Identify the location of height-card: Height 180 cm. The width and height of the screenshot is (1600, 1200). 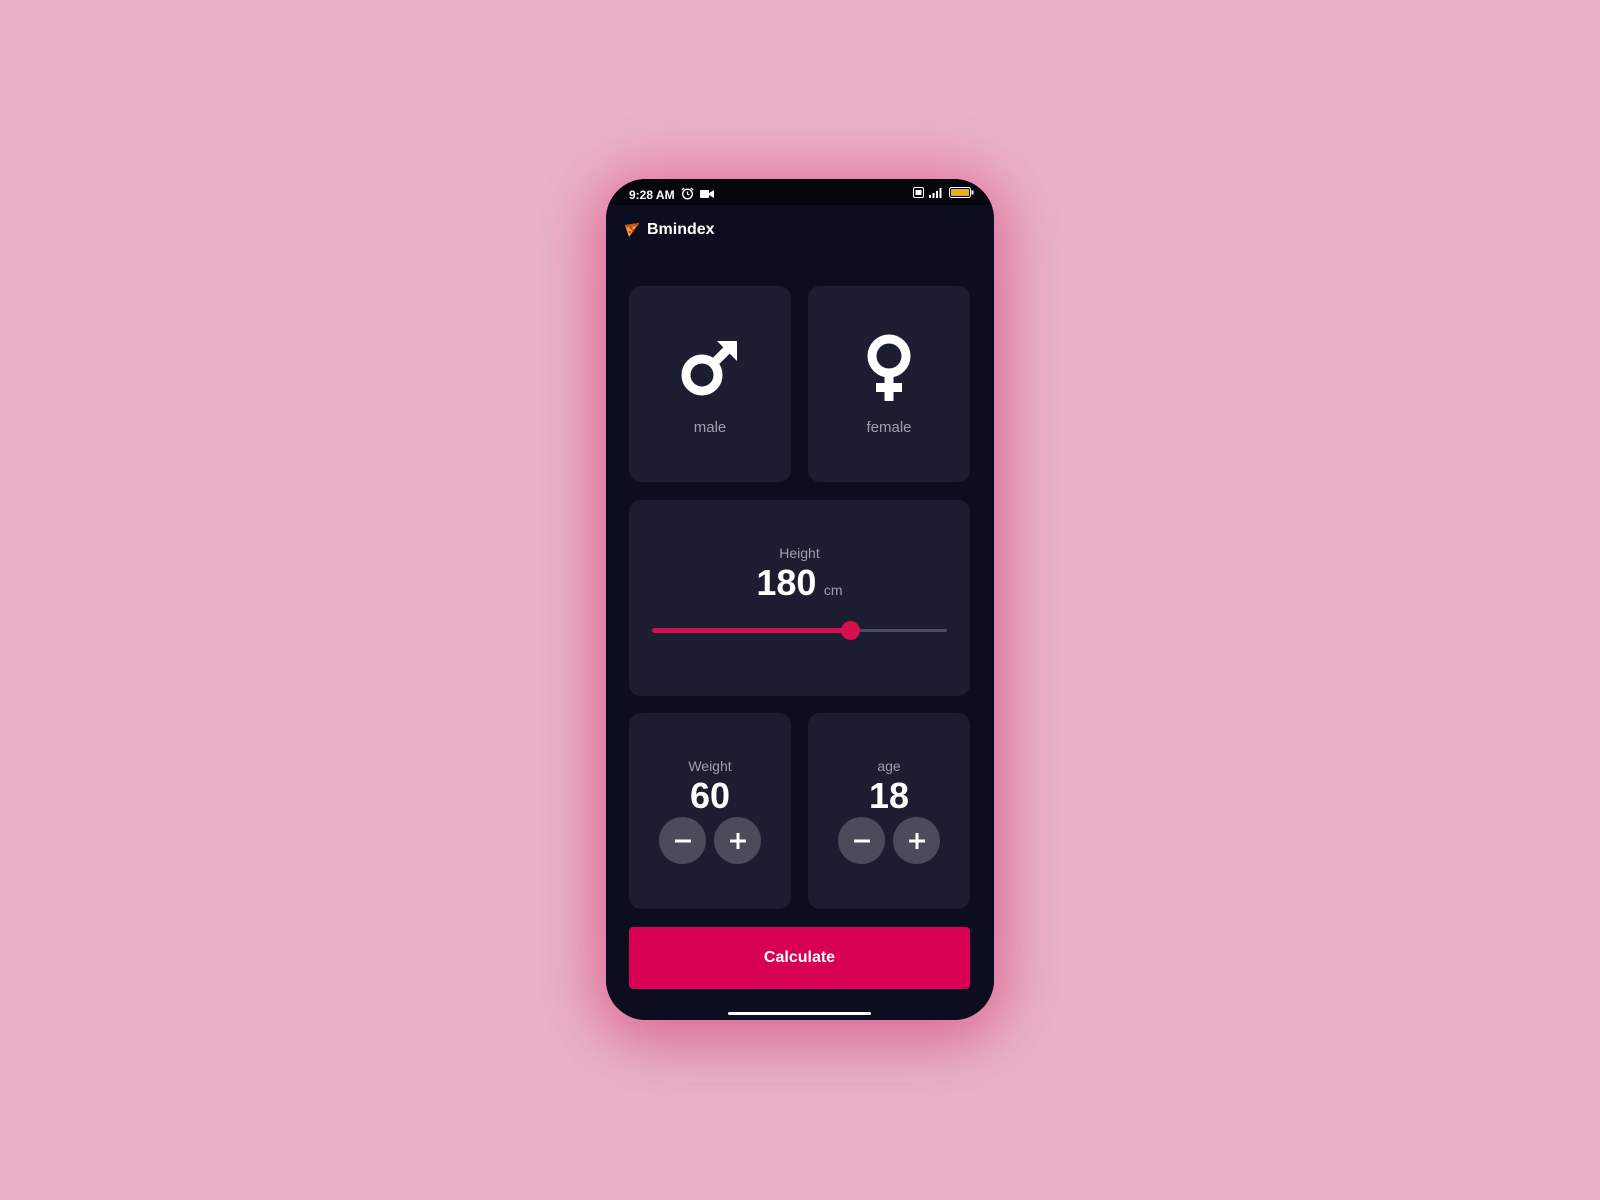
(799, 598).